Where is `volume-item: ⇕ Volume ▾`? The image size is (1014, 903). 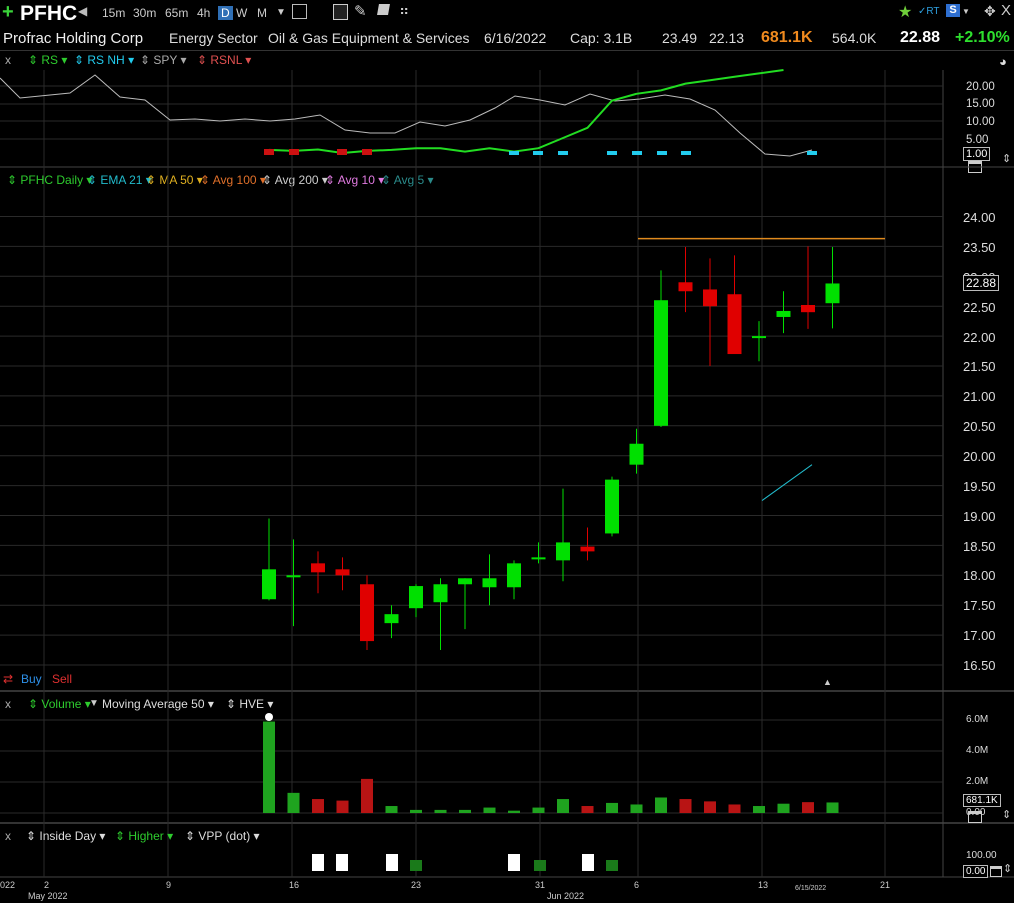
volume-item: ⇕ Volume ▾ is located at coordinates (59, 704).